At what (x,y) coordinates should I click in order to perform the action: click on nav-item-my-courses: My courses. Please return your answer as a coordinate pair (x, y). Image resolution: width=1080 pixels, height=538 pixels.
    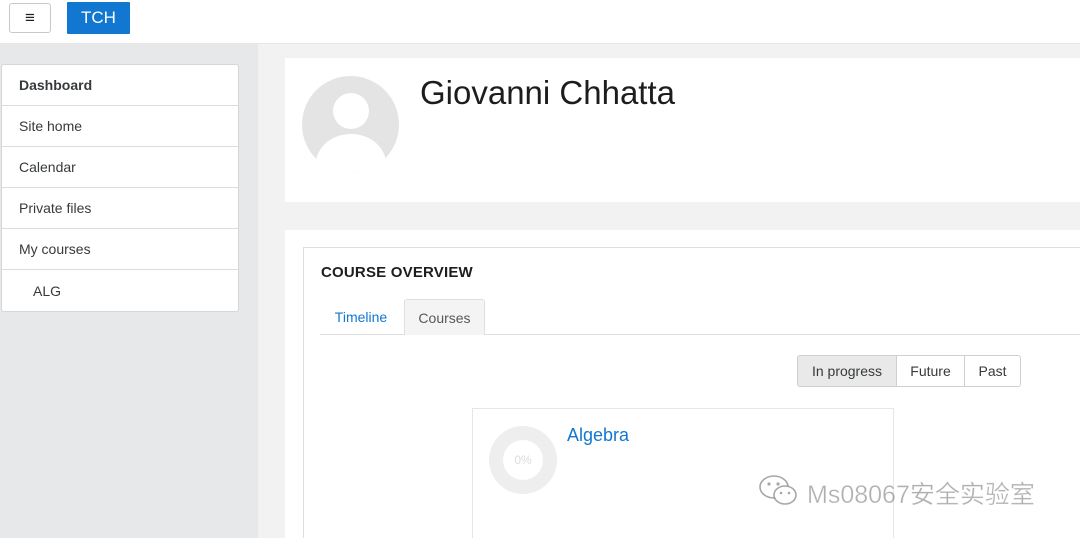
    Looking at the image, I should click on (120, 249).